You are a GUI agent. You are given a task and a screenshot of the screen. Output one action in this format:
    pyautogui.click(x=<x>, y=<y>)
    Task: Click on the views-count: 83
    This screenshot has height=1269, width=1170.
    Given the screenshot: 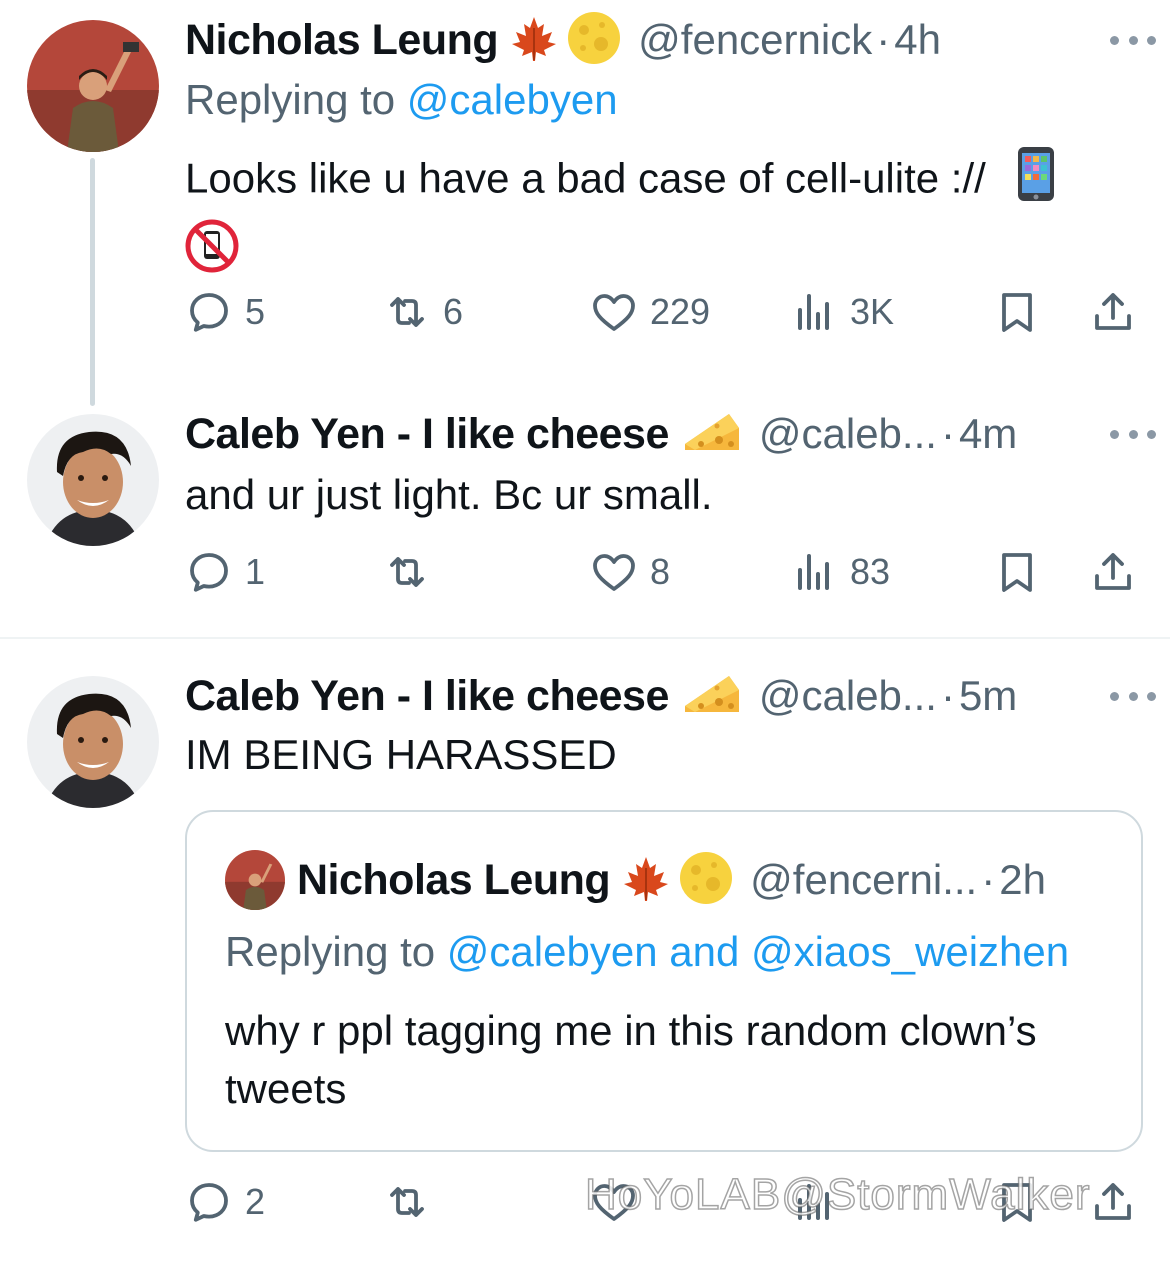 What is the action you would take?
    pyautogui.click(x=870, y=571)
    